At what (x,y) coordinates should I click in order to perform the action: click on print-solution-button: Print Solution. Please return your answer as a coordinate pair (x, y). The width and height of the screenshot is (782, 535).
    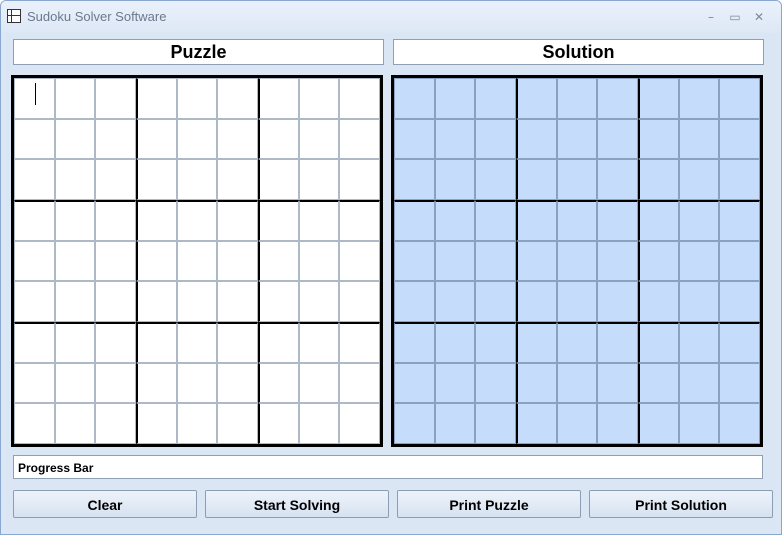
    Looking at the image, I should click on (681, 504).